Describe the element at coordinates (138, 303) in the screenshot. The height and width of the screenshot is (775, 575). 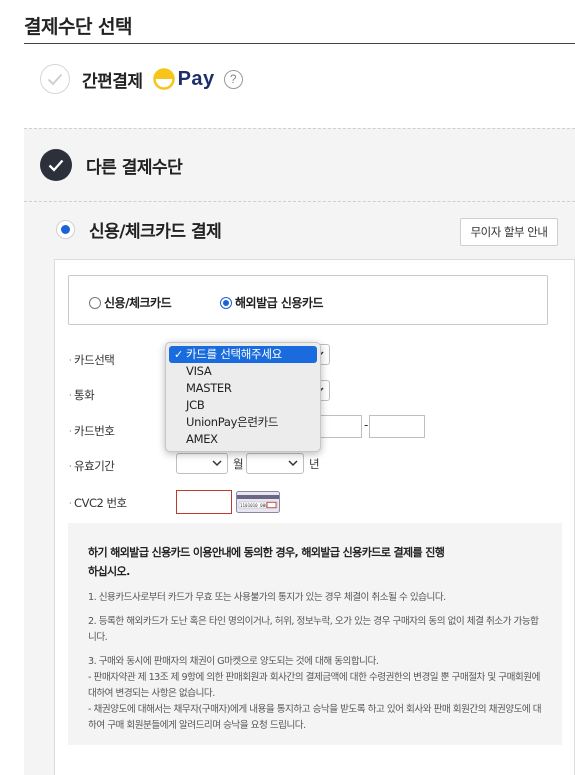
I see `card-type-domestic-label: 신용/체크카드` at that location.